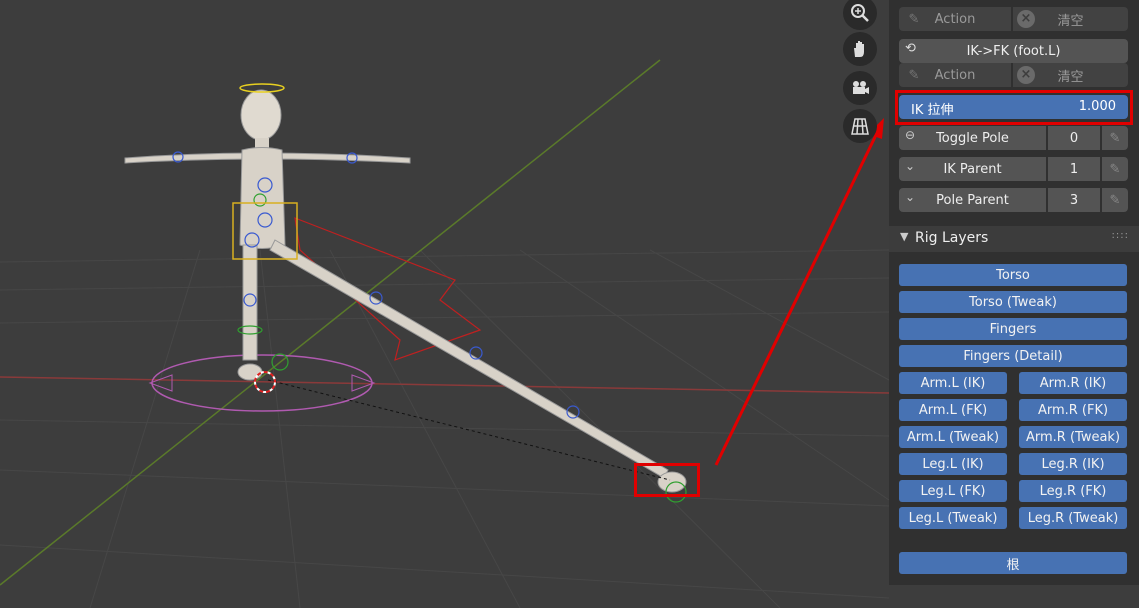 The width and height of the screenshot is (1139, 608). What do you see at coordinates (1014, 596) in the screenshot?
I see `panel-bottom-strip` at bounding box center [1014, 596].